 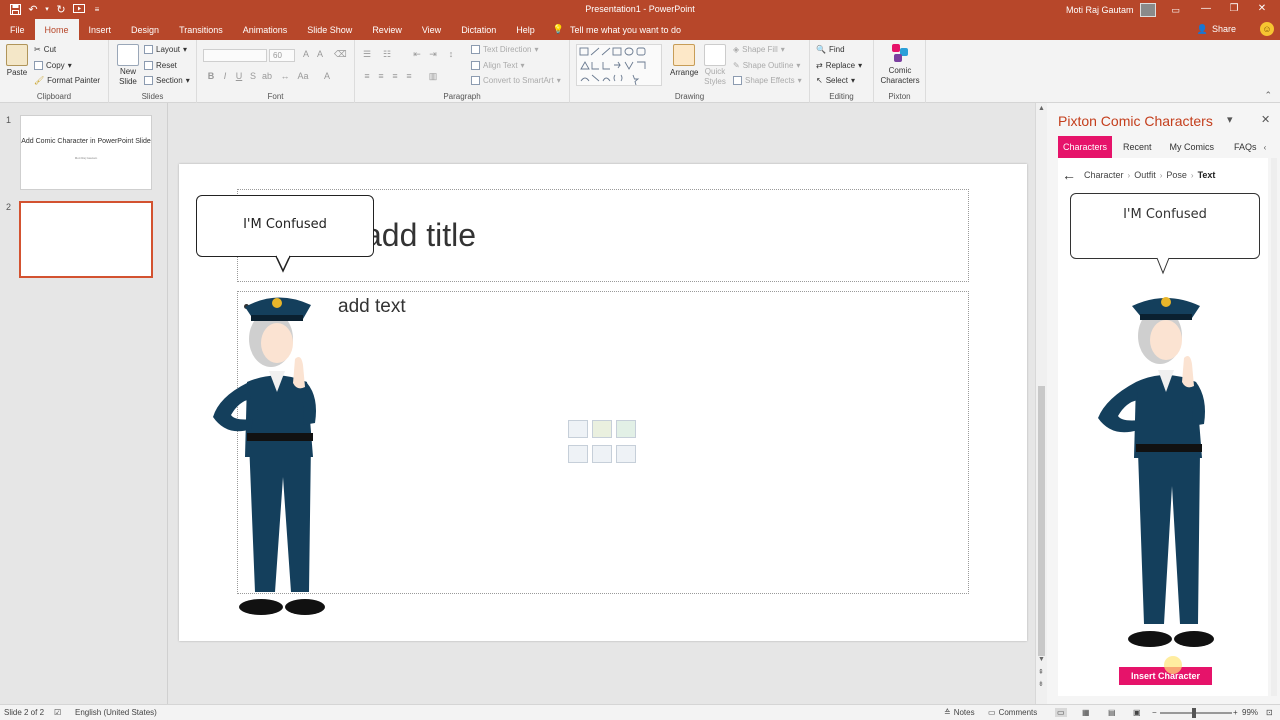 I want to click on spell-check-icon: ☑, so click(x=57, y=712).